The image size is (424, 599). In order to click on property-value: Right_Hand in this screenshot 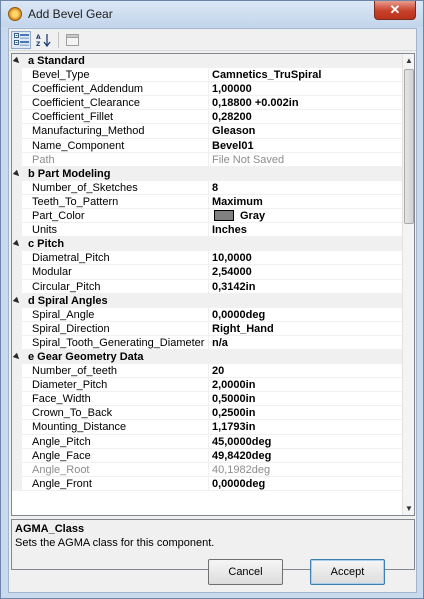, I will do `click(305, 329)`.